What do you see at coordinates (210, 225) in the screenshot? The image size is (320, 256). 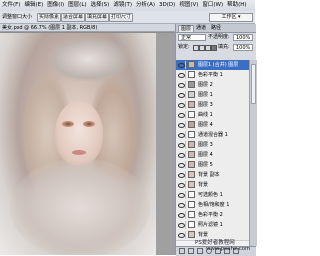 I see `layer-name: 照片滤镜 1` at bounding box center [210, 225].